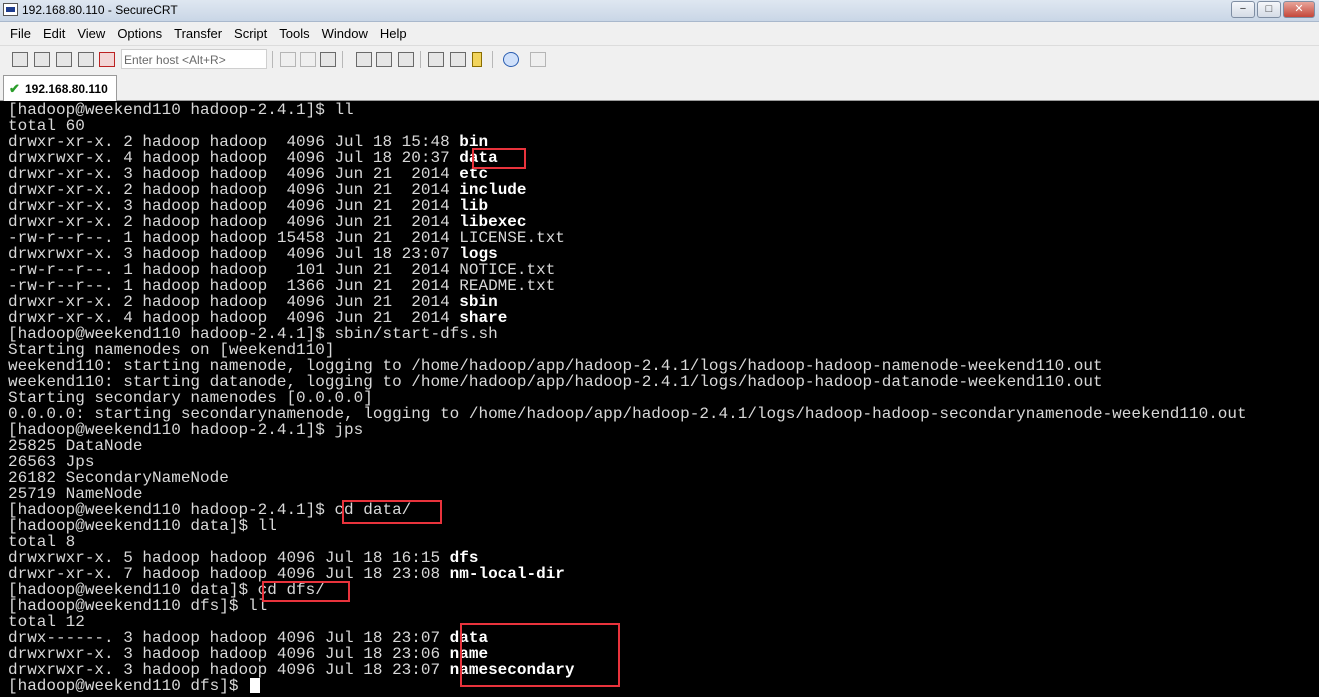 The image size is (1319, 697). What do you see at coordinates (20, 33) in the screenshot?
I see `menu-file: File` at bounding box center [20, 33].